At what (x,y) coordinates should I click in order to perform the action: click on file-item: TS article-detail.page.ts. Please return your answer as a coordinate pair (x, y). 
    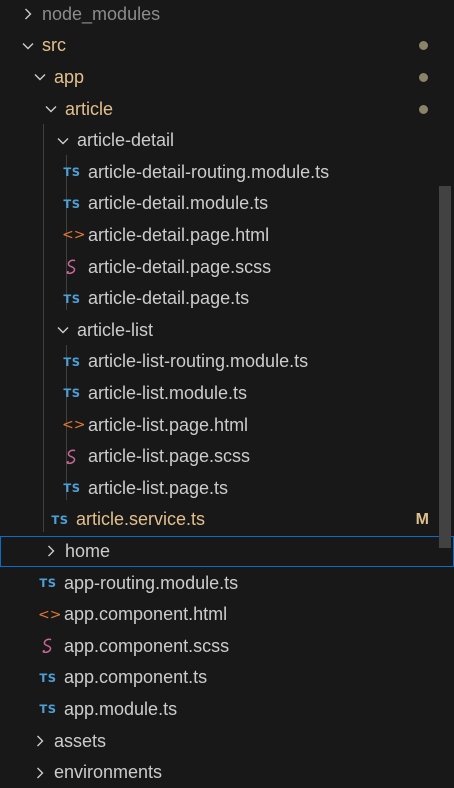
    Looking at the image, I should click on (227, 299).